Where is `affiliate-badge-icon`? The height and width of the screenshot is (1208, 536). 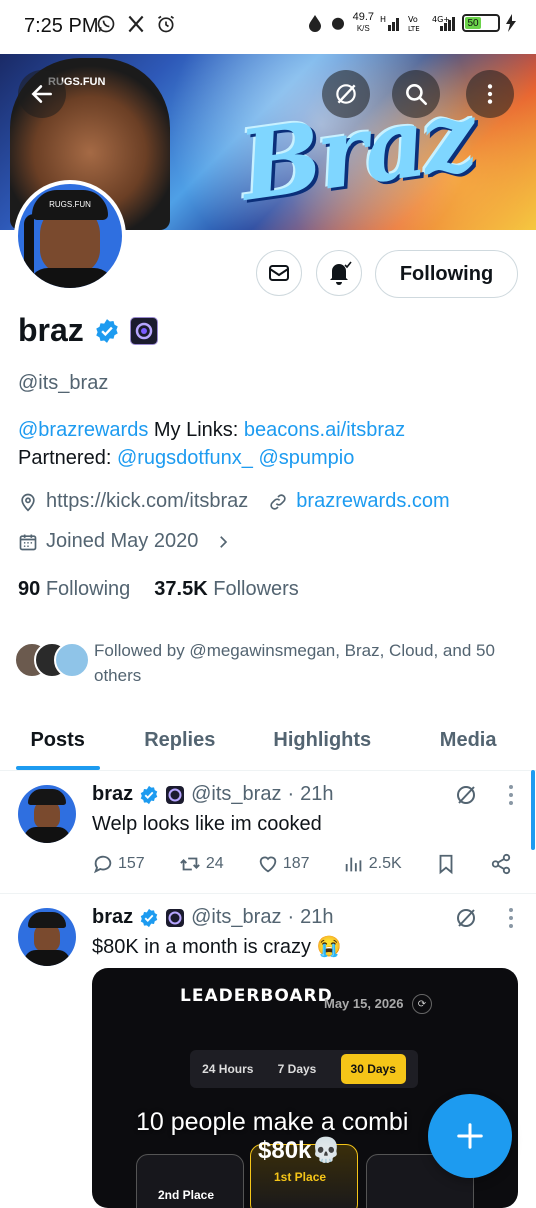
affiliate-badge-icon is located at coordinates (143, 330).